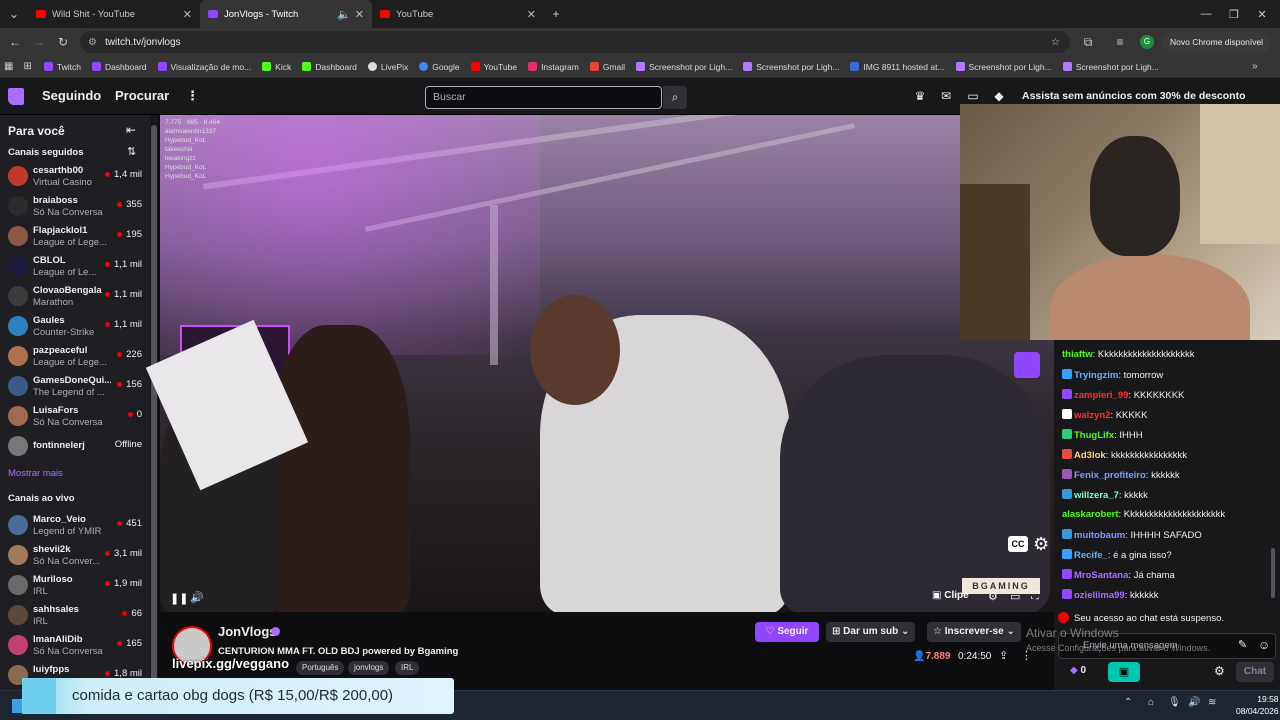 The image size is (1280, 720). I want to click on sidebar-channel-marco-veio: Marco_Veio Legend of YMIR 451, so click(75, 525).